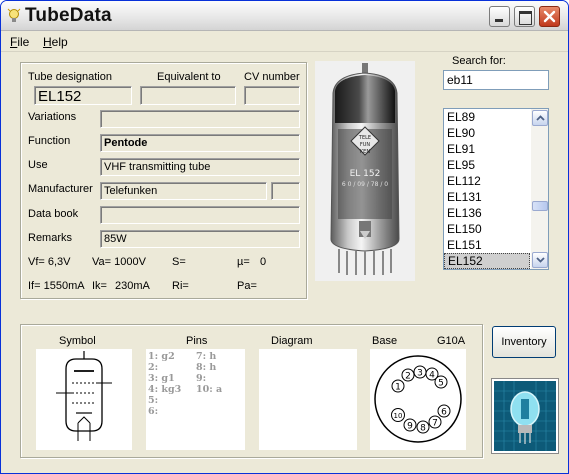  I want to click on search-label: Search for:, so click(479, 61).